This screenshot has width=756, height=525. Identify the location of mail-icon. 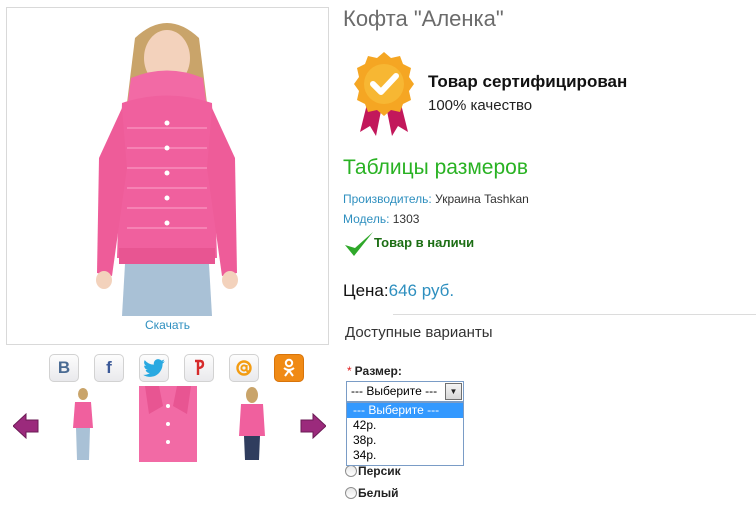
(244, 368).